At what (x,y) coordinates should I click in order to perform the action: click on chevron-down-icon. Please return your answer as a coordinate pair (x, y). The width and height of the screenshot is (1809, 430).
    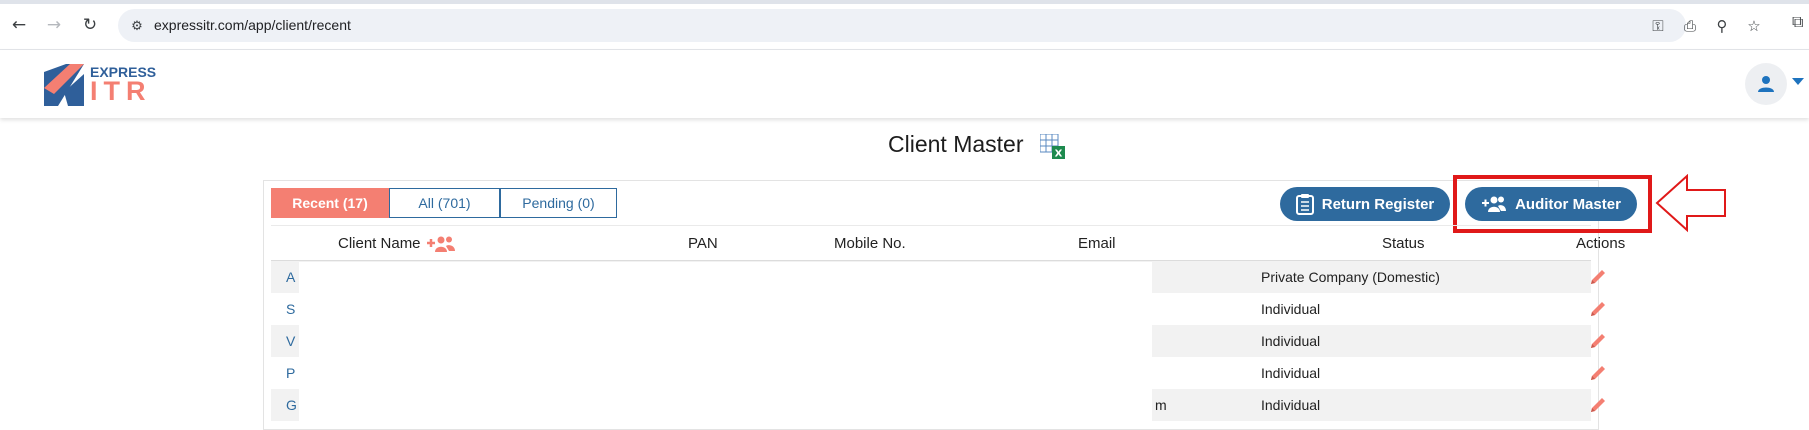
    Looking at the image, I should click on (1798, 81).